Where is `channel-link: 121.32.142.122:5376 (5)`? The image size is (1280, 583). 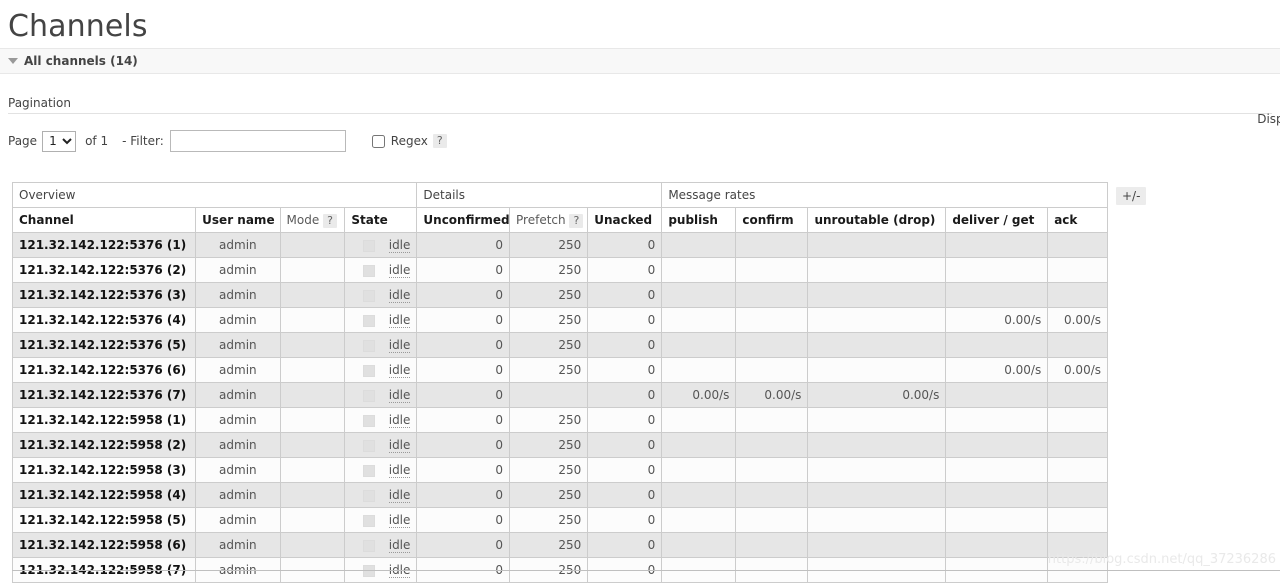 channel-link: 121.32.142.122:5376 (5) is located at coordinates (102, 345).